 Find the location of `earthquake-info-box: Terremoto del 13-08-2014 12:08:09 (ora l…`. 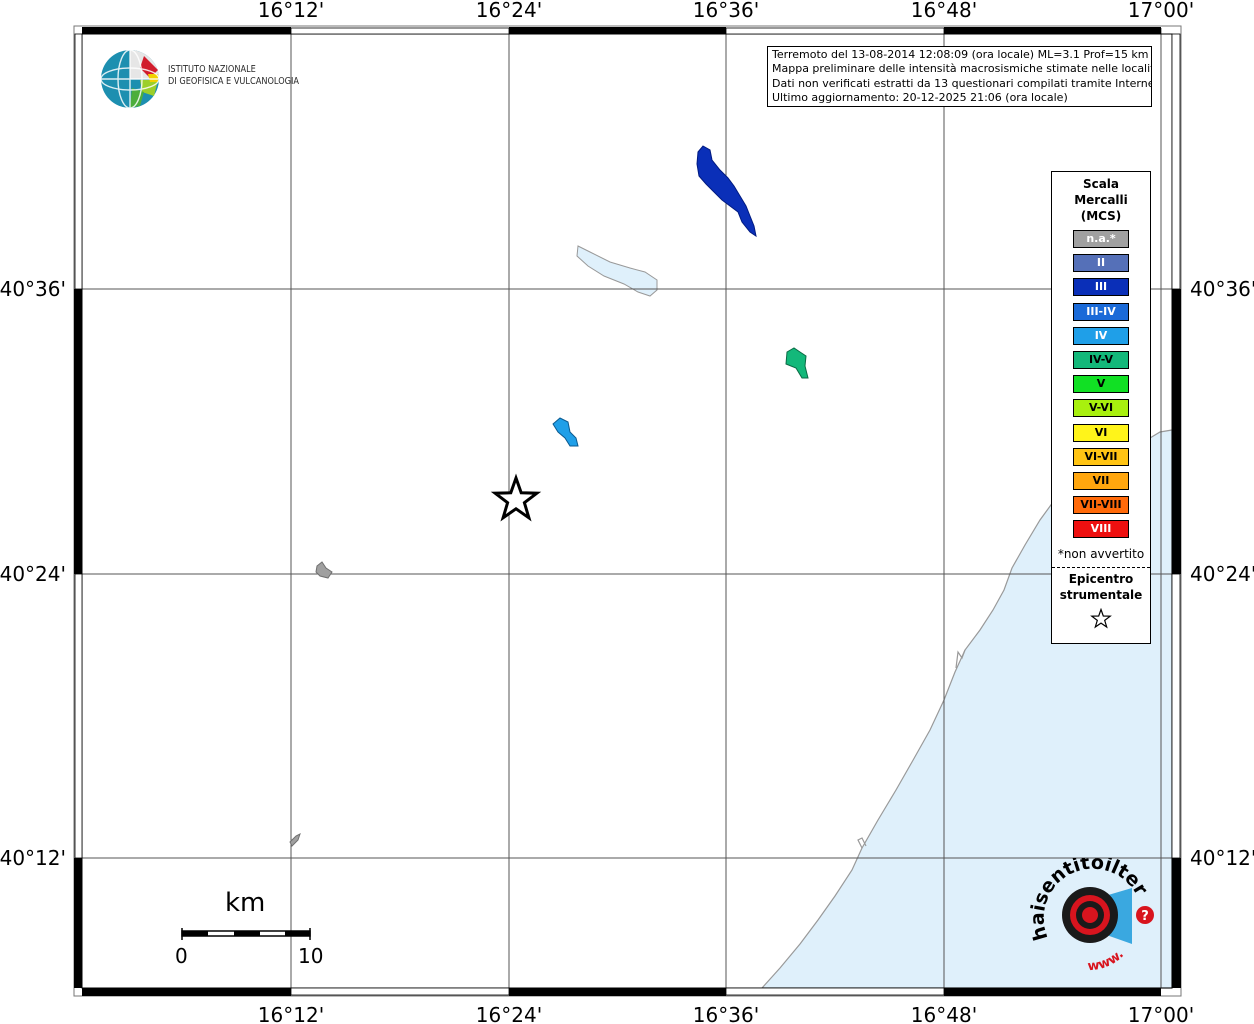

earthquake-info-box: Terremoto del 13-08-2014 12:08:09 (ora l… is located at coordinates (959, 76).